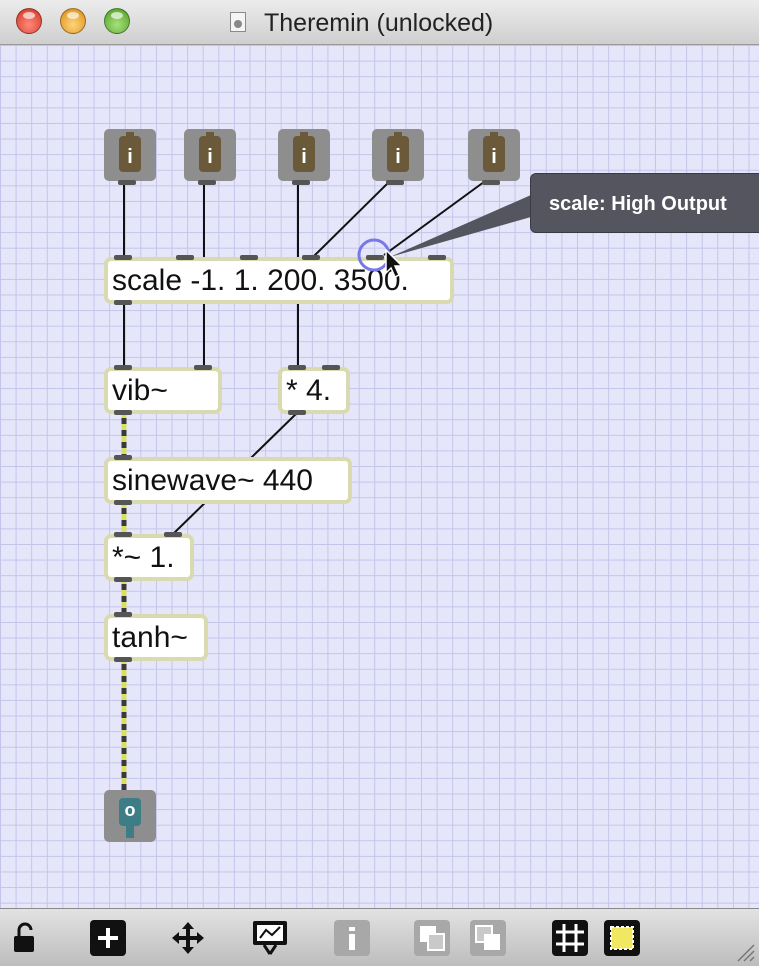  I want to click on title-bar: Theremin (unlocked), so click(379, 22).